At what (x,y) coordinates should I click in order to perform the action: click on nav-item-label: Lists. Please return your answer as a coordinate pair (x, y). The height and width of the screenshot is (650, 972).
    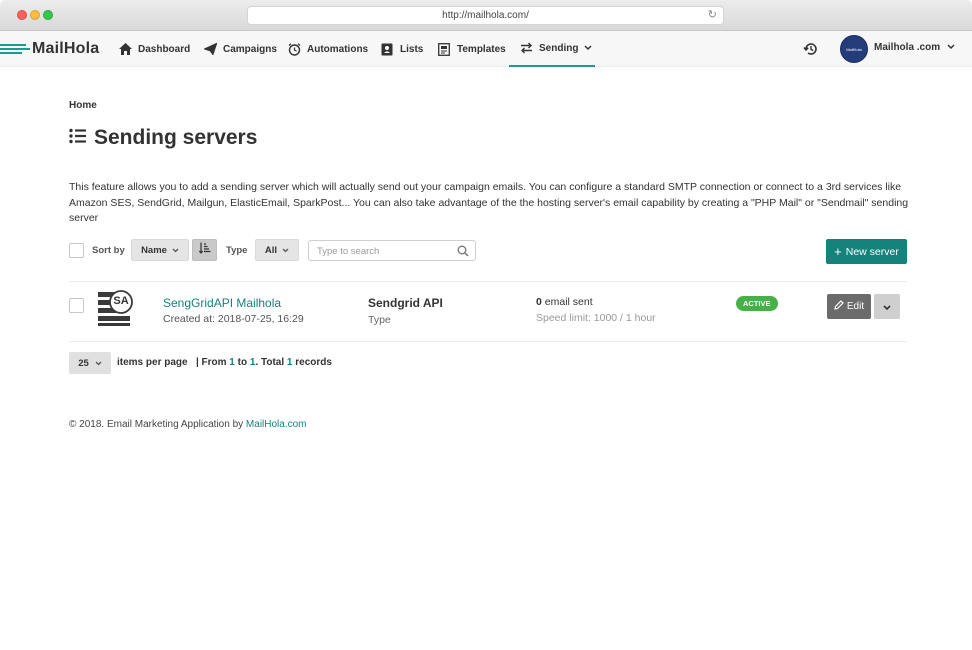
    Looking at the image, I should click on (412, 49).